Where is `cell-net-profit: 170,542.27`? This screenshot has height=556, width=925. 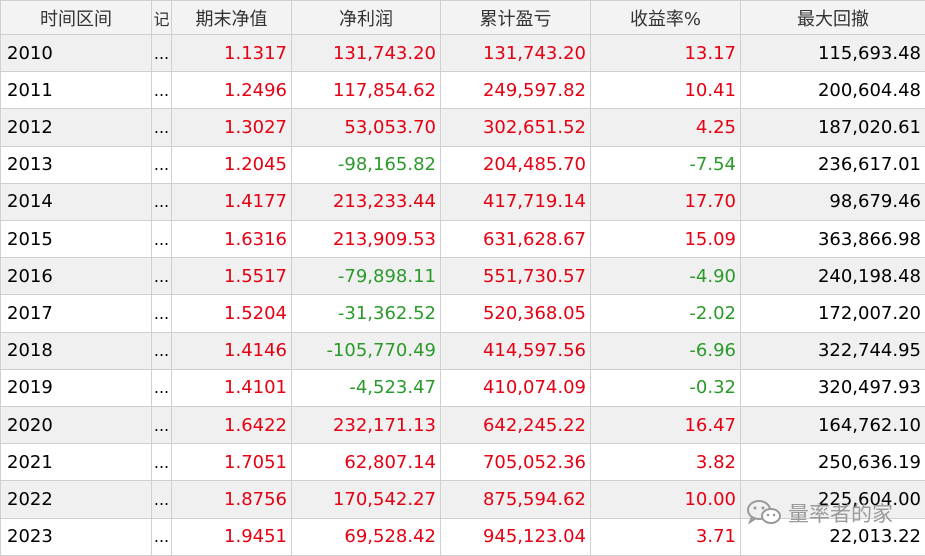
cell-net-profit: 170,542.27 is located at coordinates (366, 499).